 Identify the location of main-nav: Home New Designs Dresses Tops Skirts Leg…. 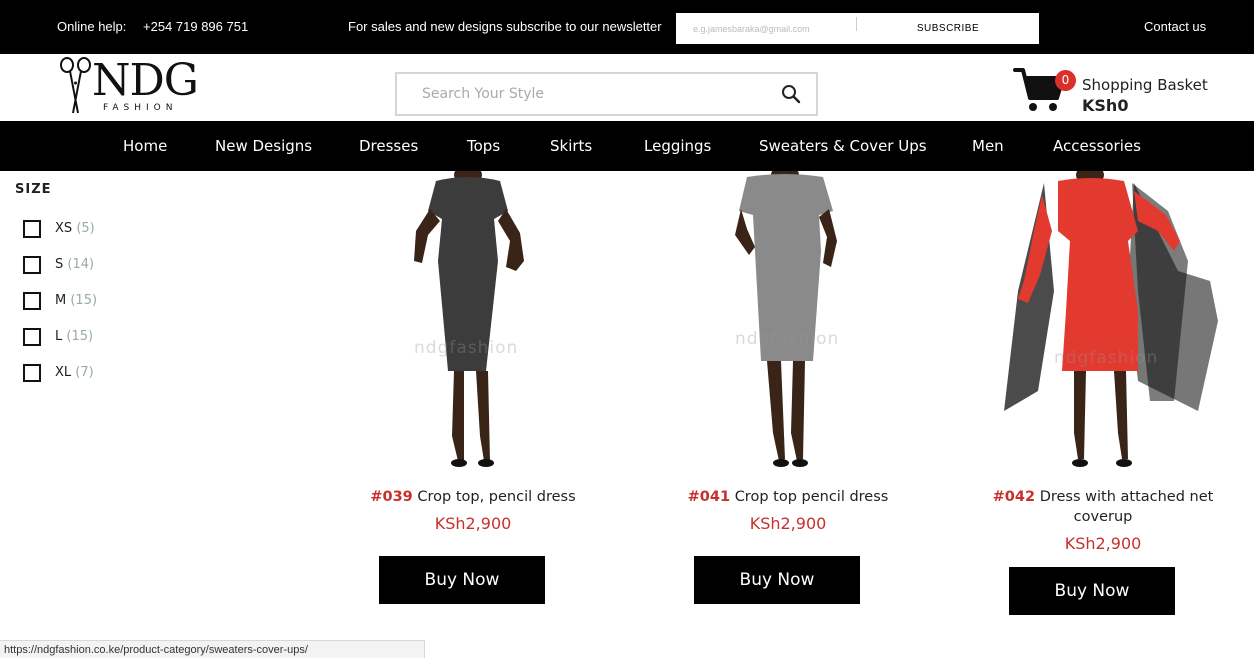
(627, 146).